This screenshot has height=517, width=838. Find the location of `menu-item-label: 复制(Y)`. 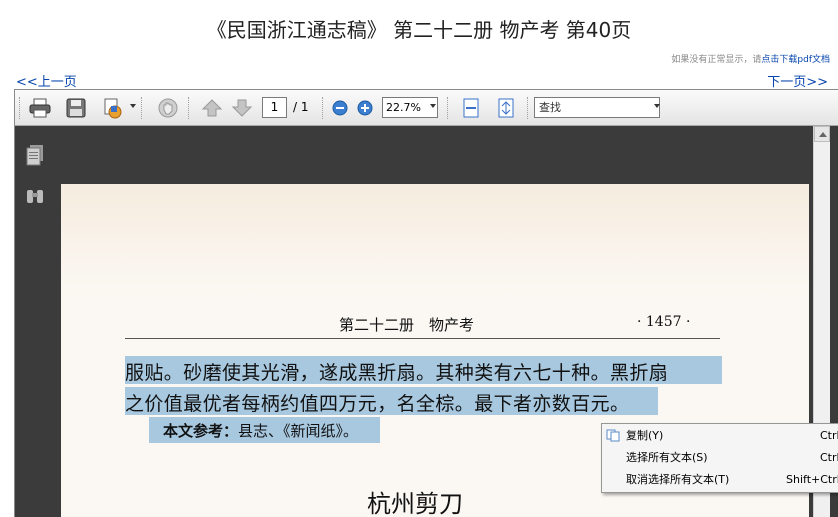

menu-item-label: 复制(Y) is located at coordinates (645, 435).